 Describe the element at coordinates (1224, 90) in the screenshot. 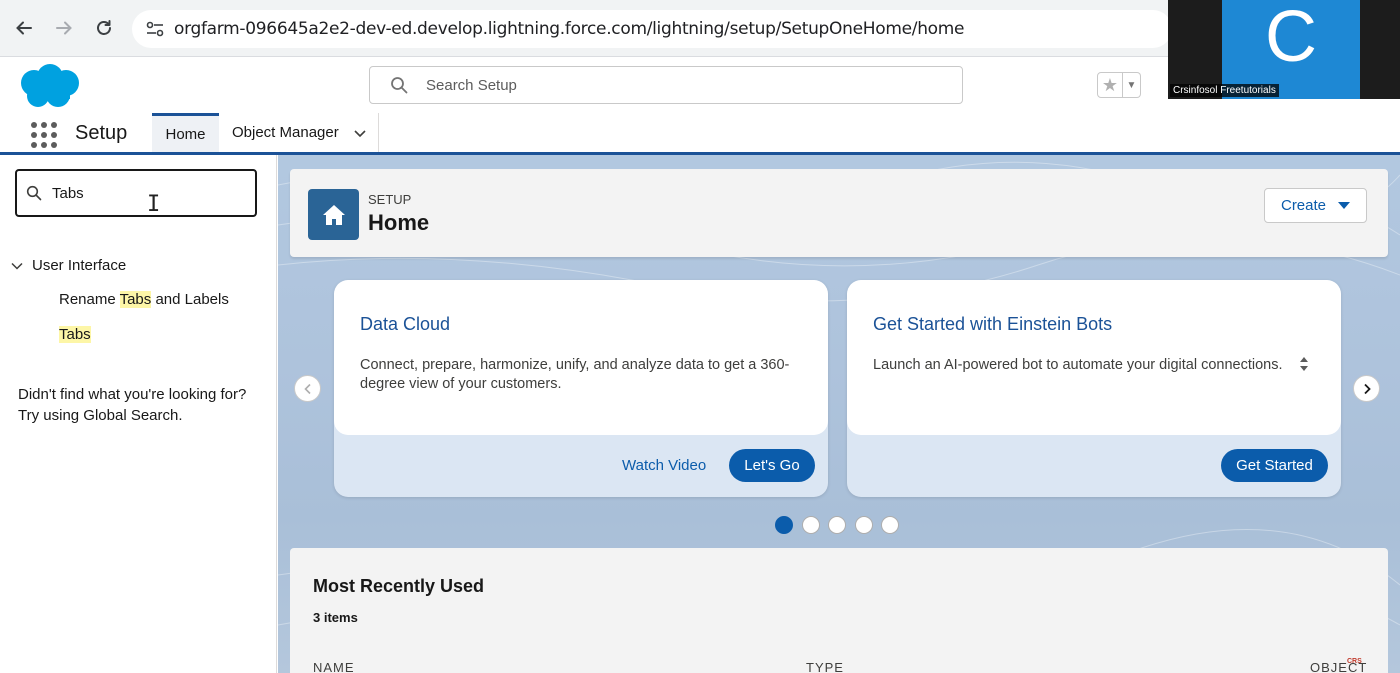

I see `webcam-participant-name: Crsinfosol Freetutorials` at that location.